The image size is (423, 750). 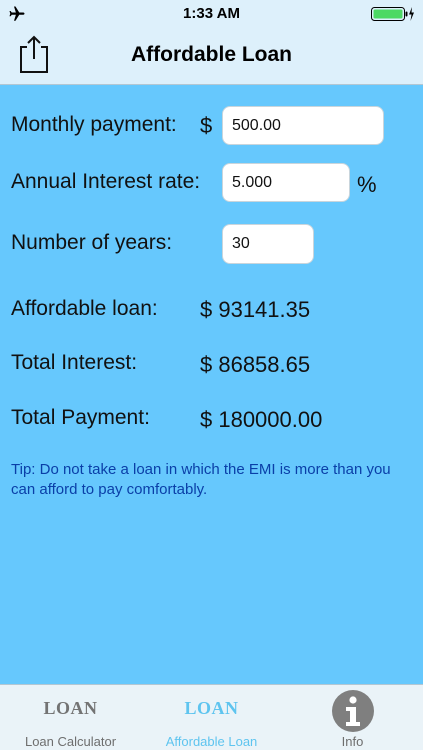 I want to click on tab-info: Info, so click(x=352, y=717).